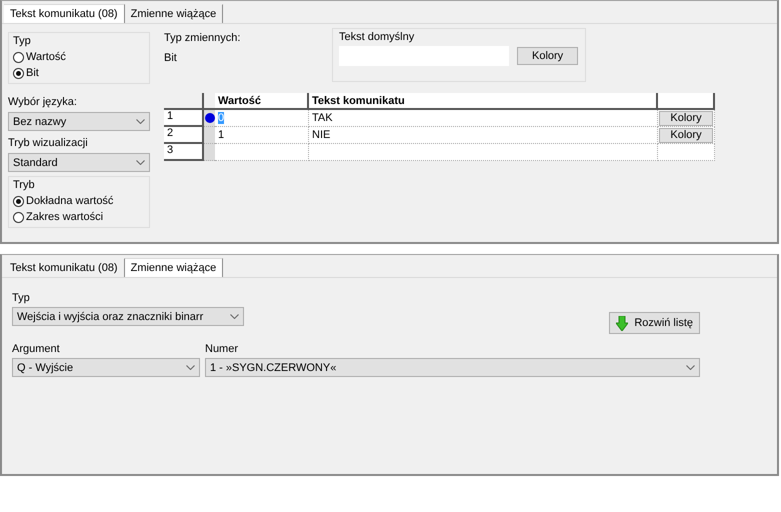 This screenshot has width=781, height=512. I want to click on group-title: Tryb, so click(24, 185).